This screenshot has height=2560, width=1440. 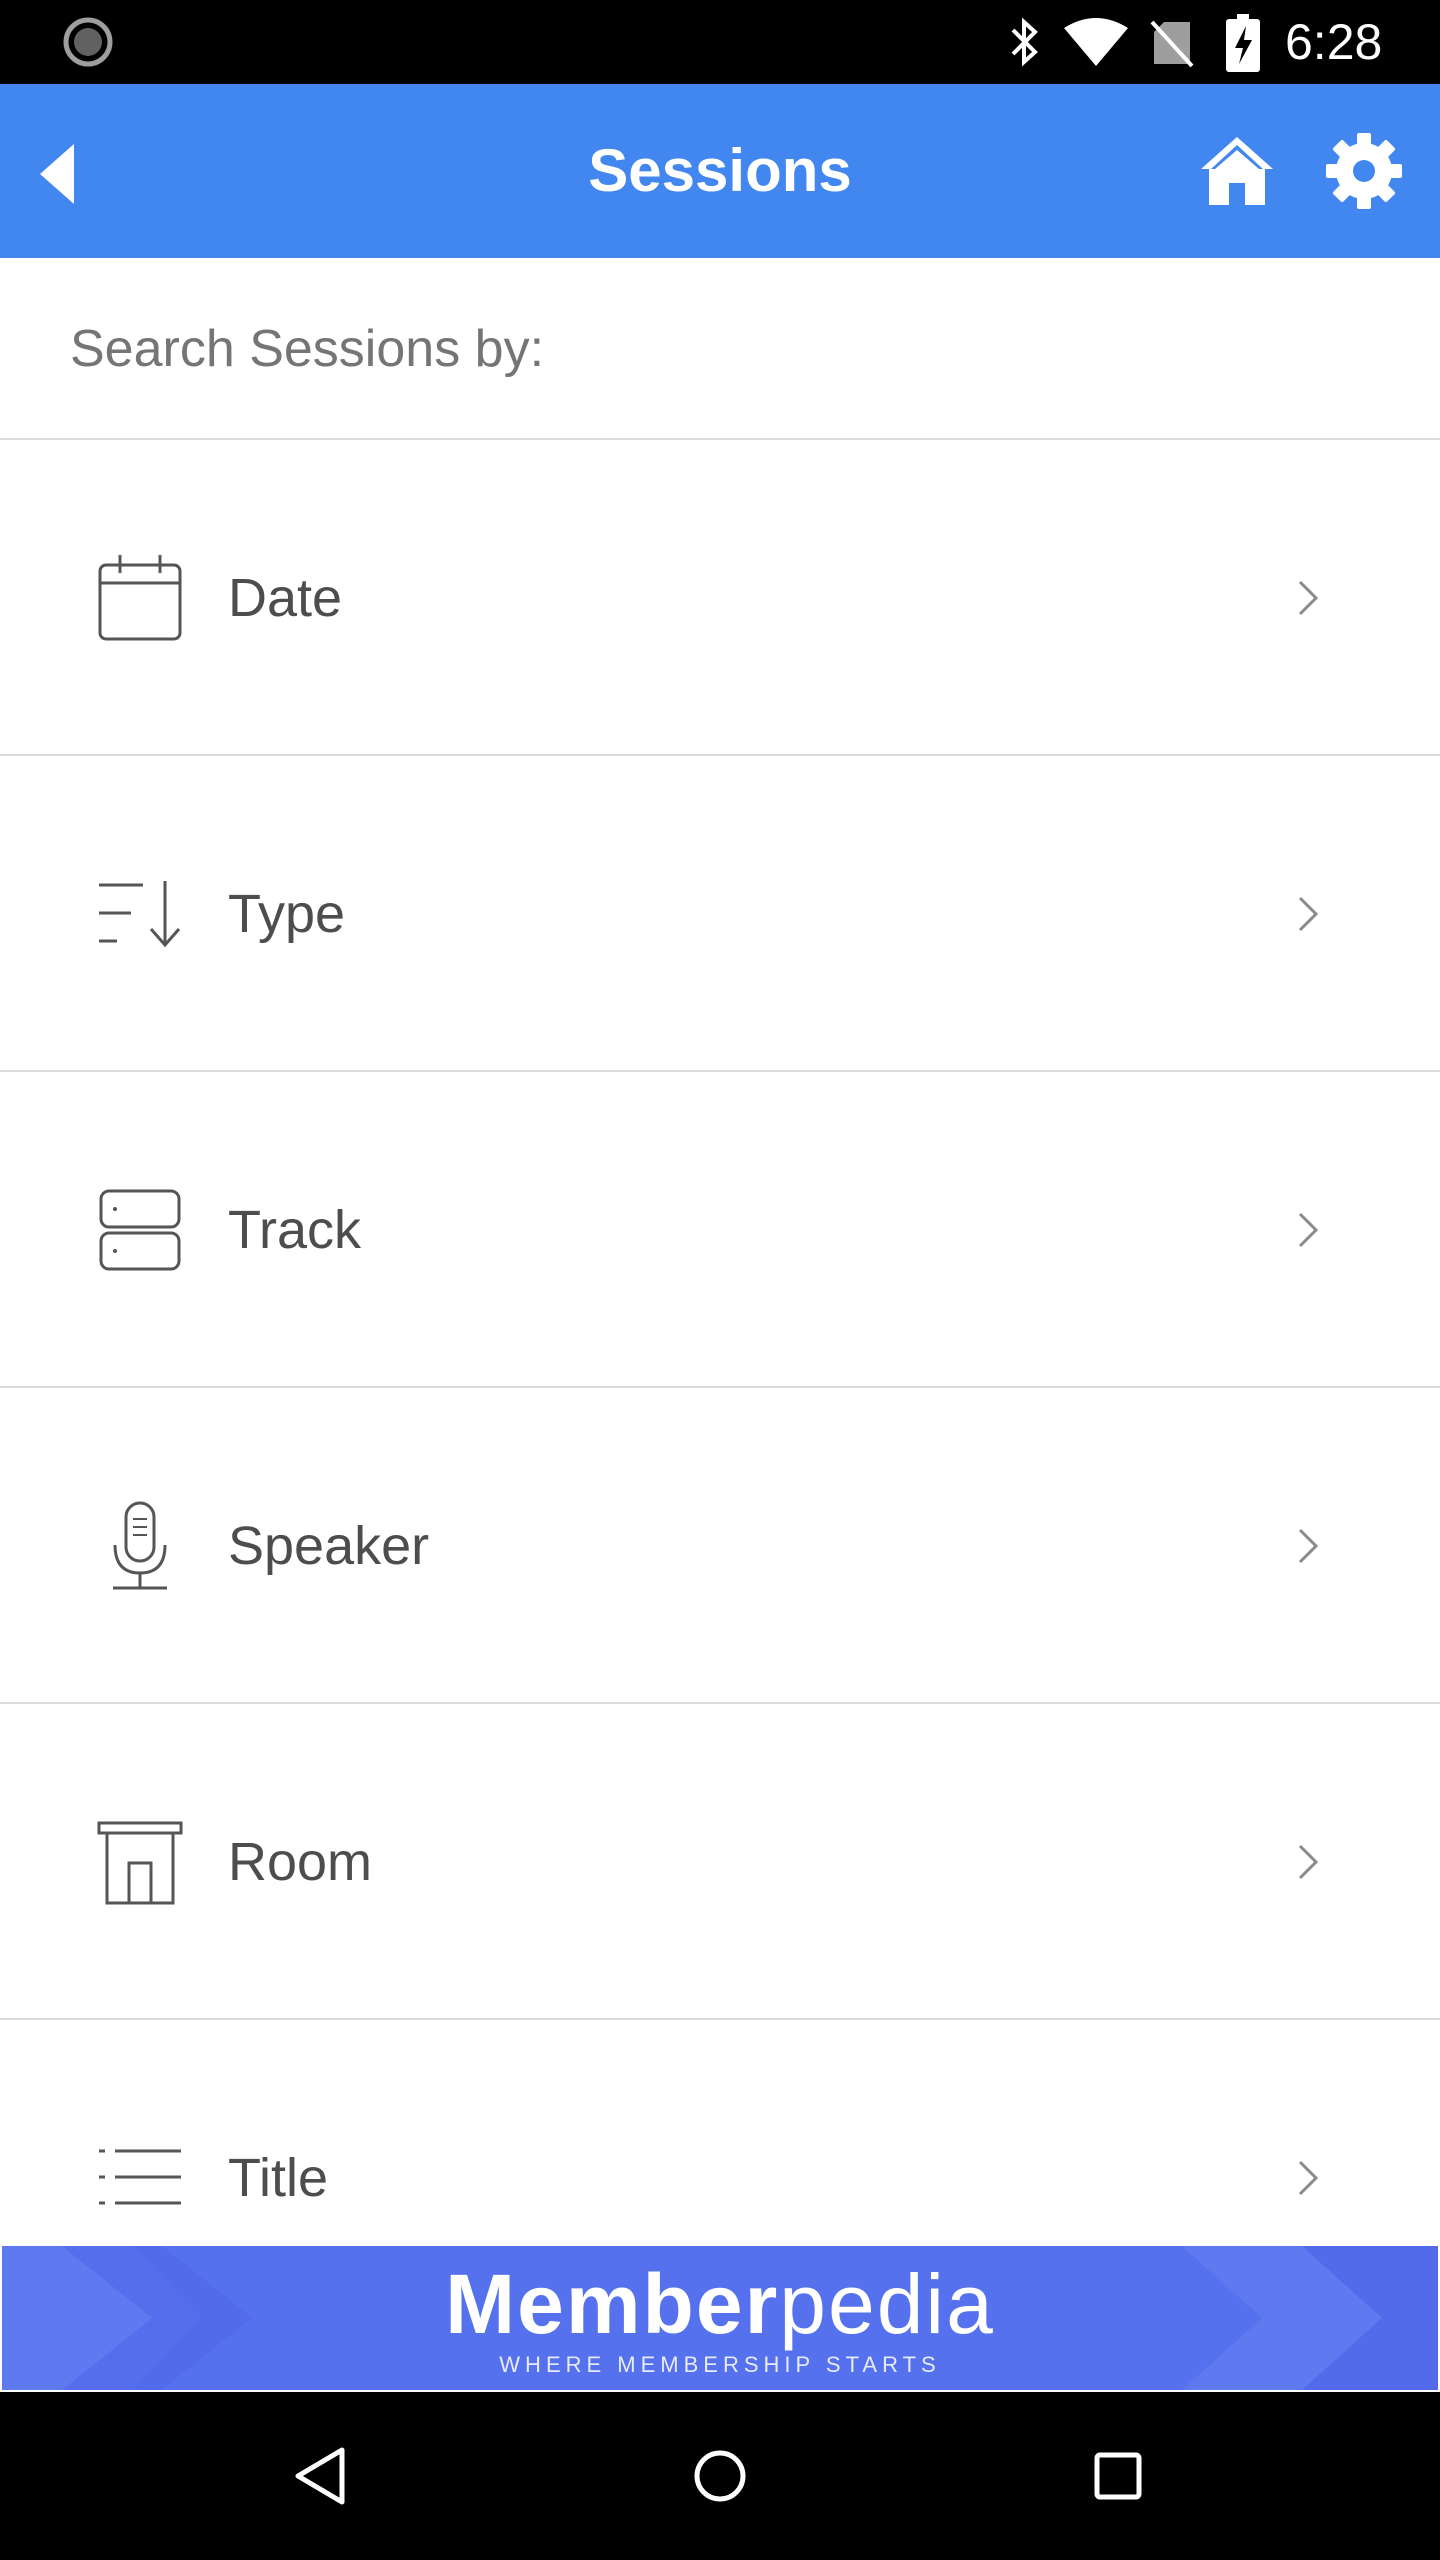 I want to click on home-circle-icon, so click(x=720, y=2476).